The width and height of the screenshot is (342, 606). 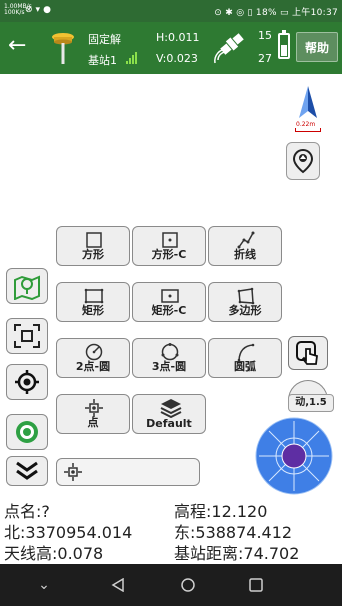 I want to click on system-nav-bar: ⌄, so click(x=171, y=585).